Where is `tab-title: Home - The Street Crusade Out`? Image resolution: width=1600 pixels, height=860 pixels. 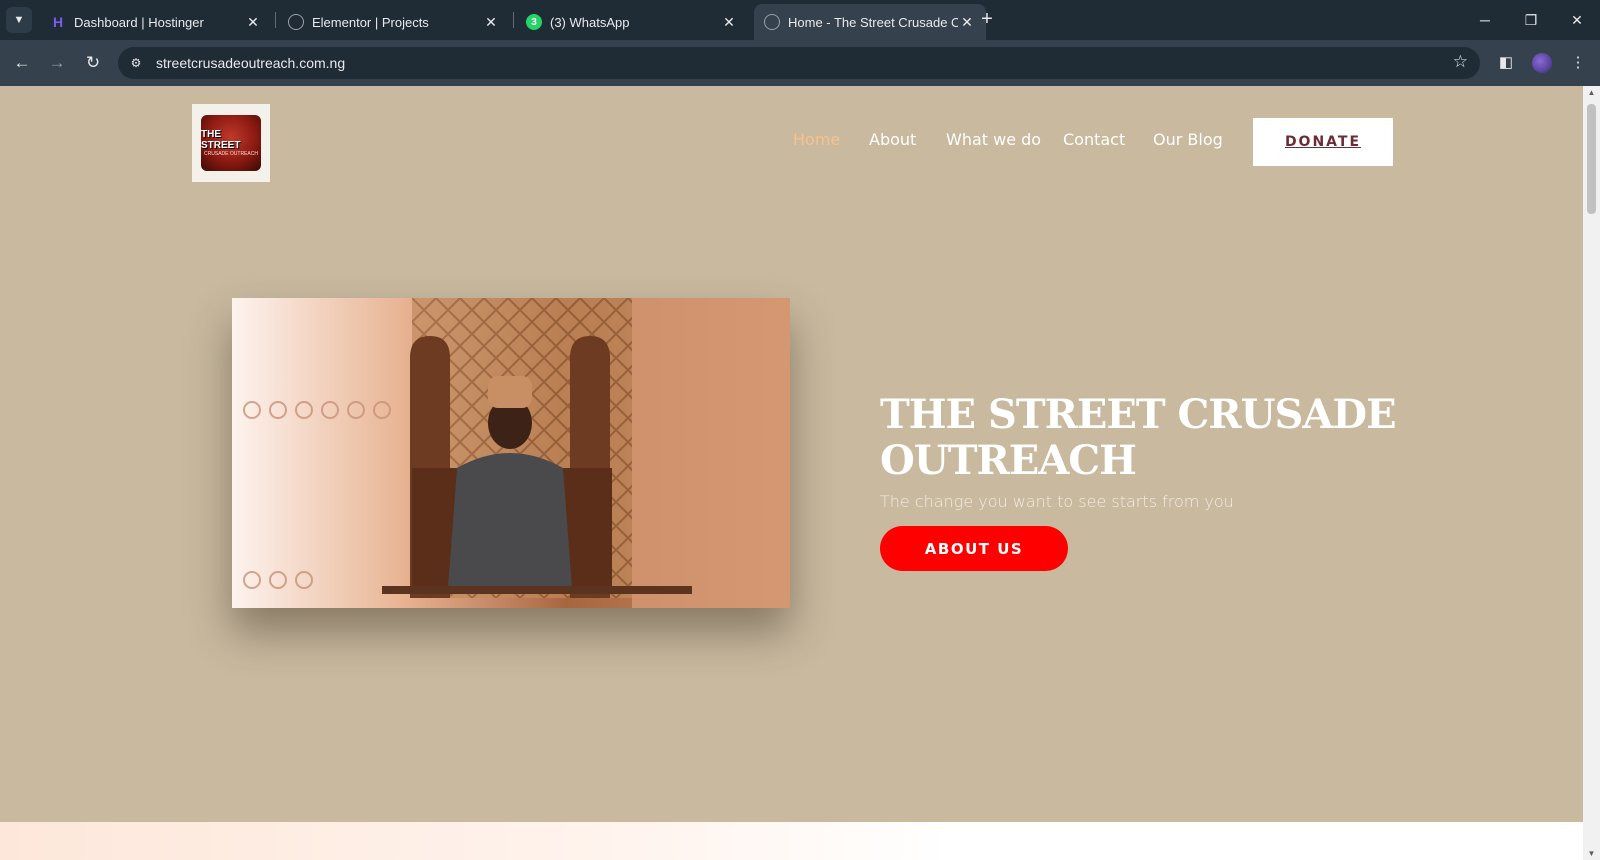
tab-title: Home - The Street Crusade Out is located at coordinates (873, 22).